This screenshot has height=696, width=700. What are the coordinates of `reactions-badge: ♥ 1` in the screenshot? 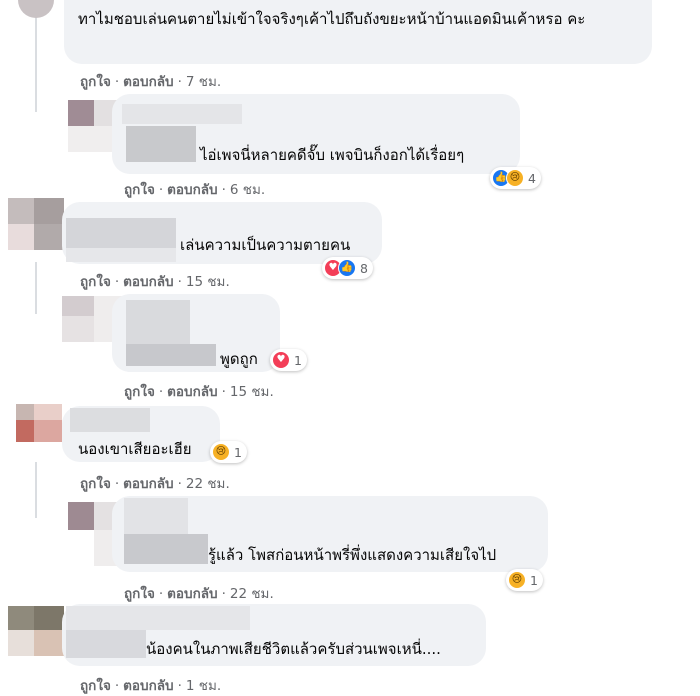 It's located at (288, 360).